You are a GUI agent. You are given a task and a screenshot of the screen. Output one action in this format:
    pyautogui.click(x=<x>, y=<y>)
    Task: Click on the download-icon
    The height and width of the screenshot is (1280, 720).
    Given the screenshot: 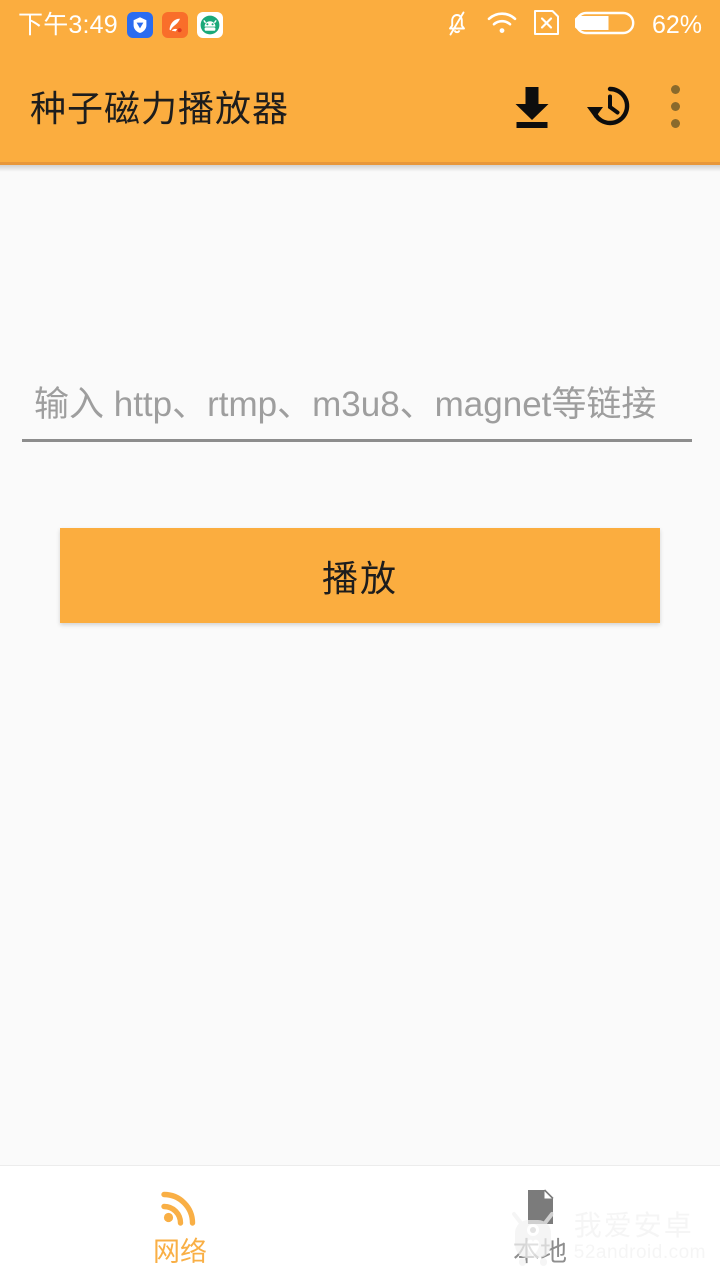 What is the action you would take?
    pyautogui.click(x=532, y=106)
    